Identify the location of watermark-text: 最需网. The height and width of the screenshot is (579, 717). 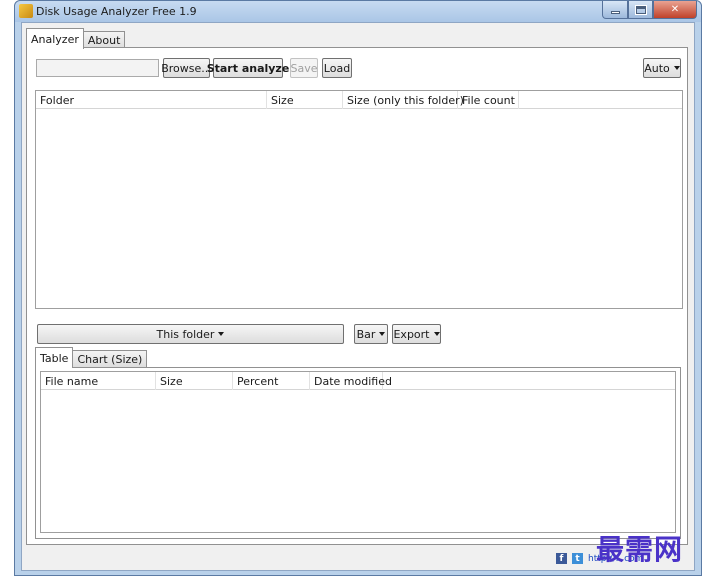
(640, 549).